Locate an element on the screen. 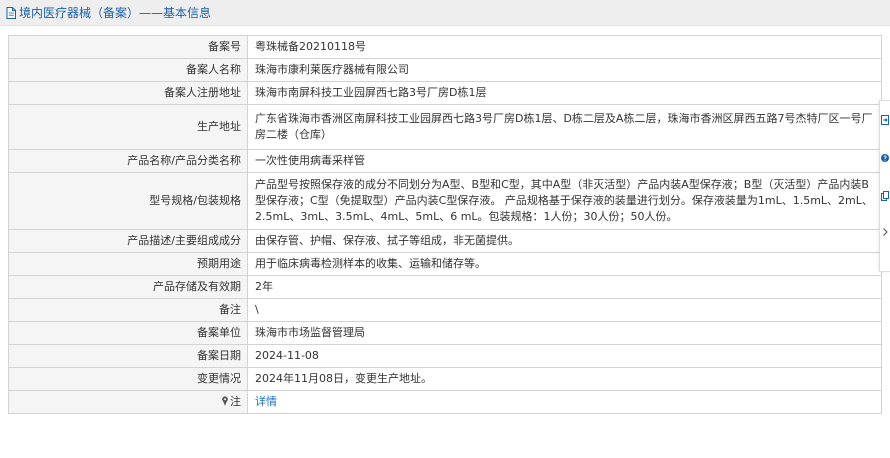  row-value: 2024年11月08日，变更生产地址。 is located at coordinates (564, 379).